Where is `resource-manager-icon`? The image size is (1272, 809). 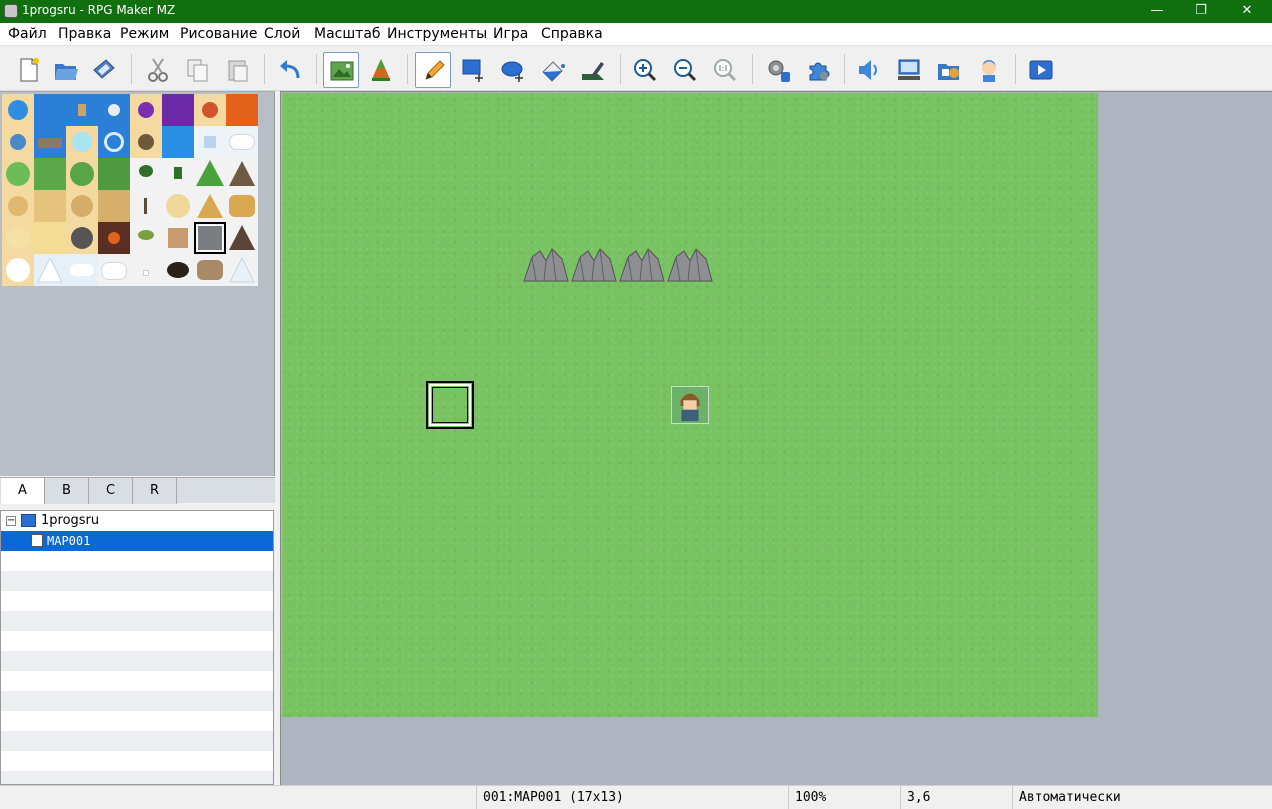 resource-manager-icon is located at coordinates (949, 70).